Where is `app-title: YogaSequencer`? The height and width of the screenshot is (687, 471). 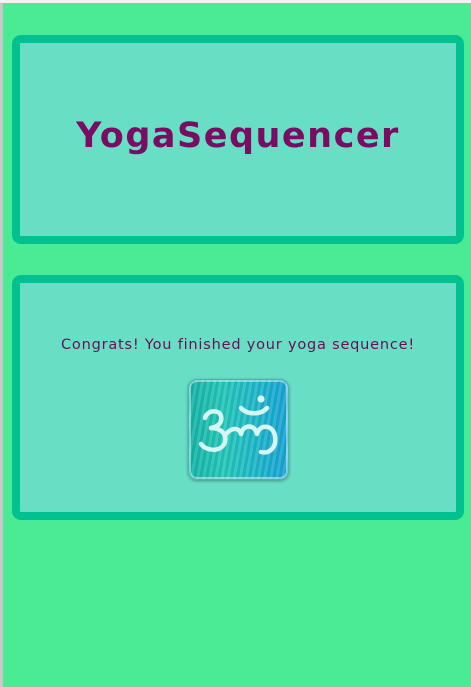 app-title: YogaSequencer is located at coordinates (238, 135).